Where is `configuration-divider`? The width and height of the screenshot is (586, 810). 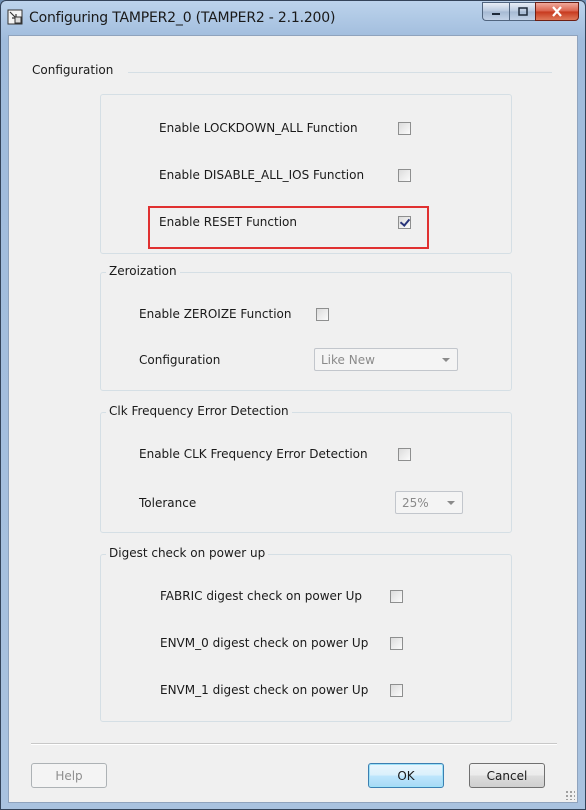 configuration-divider is located at coordinates (340, 72).